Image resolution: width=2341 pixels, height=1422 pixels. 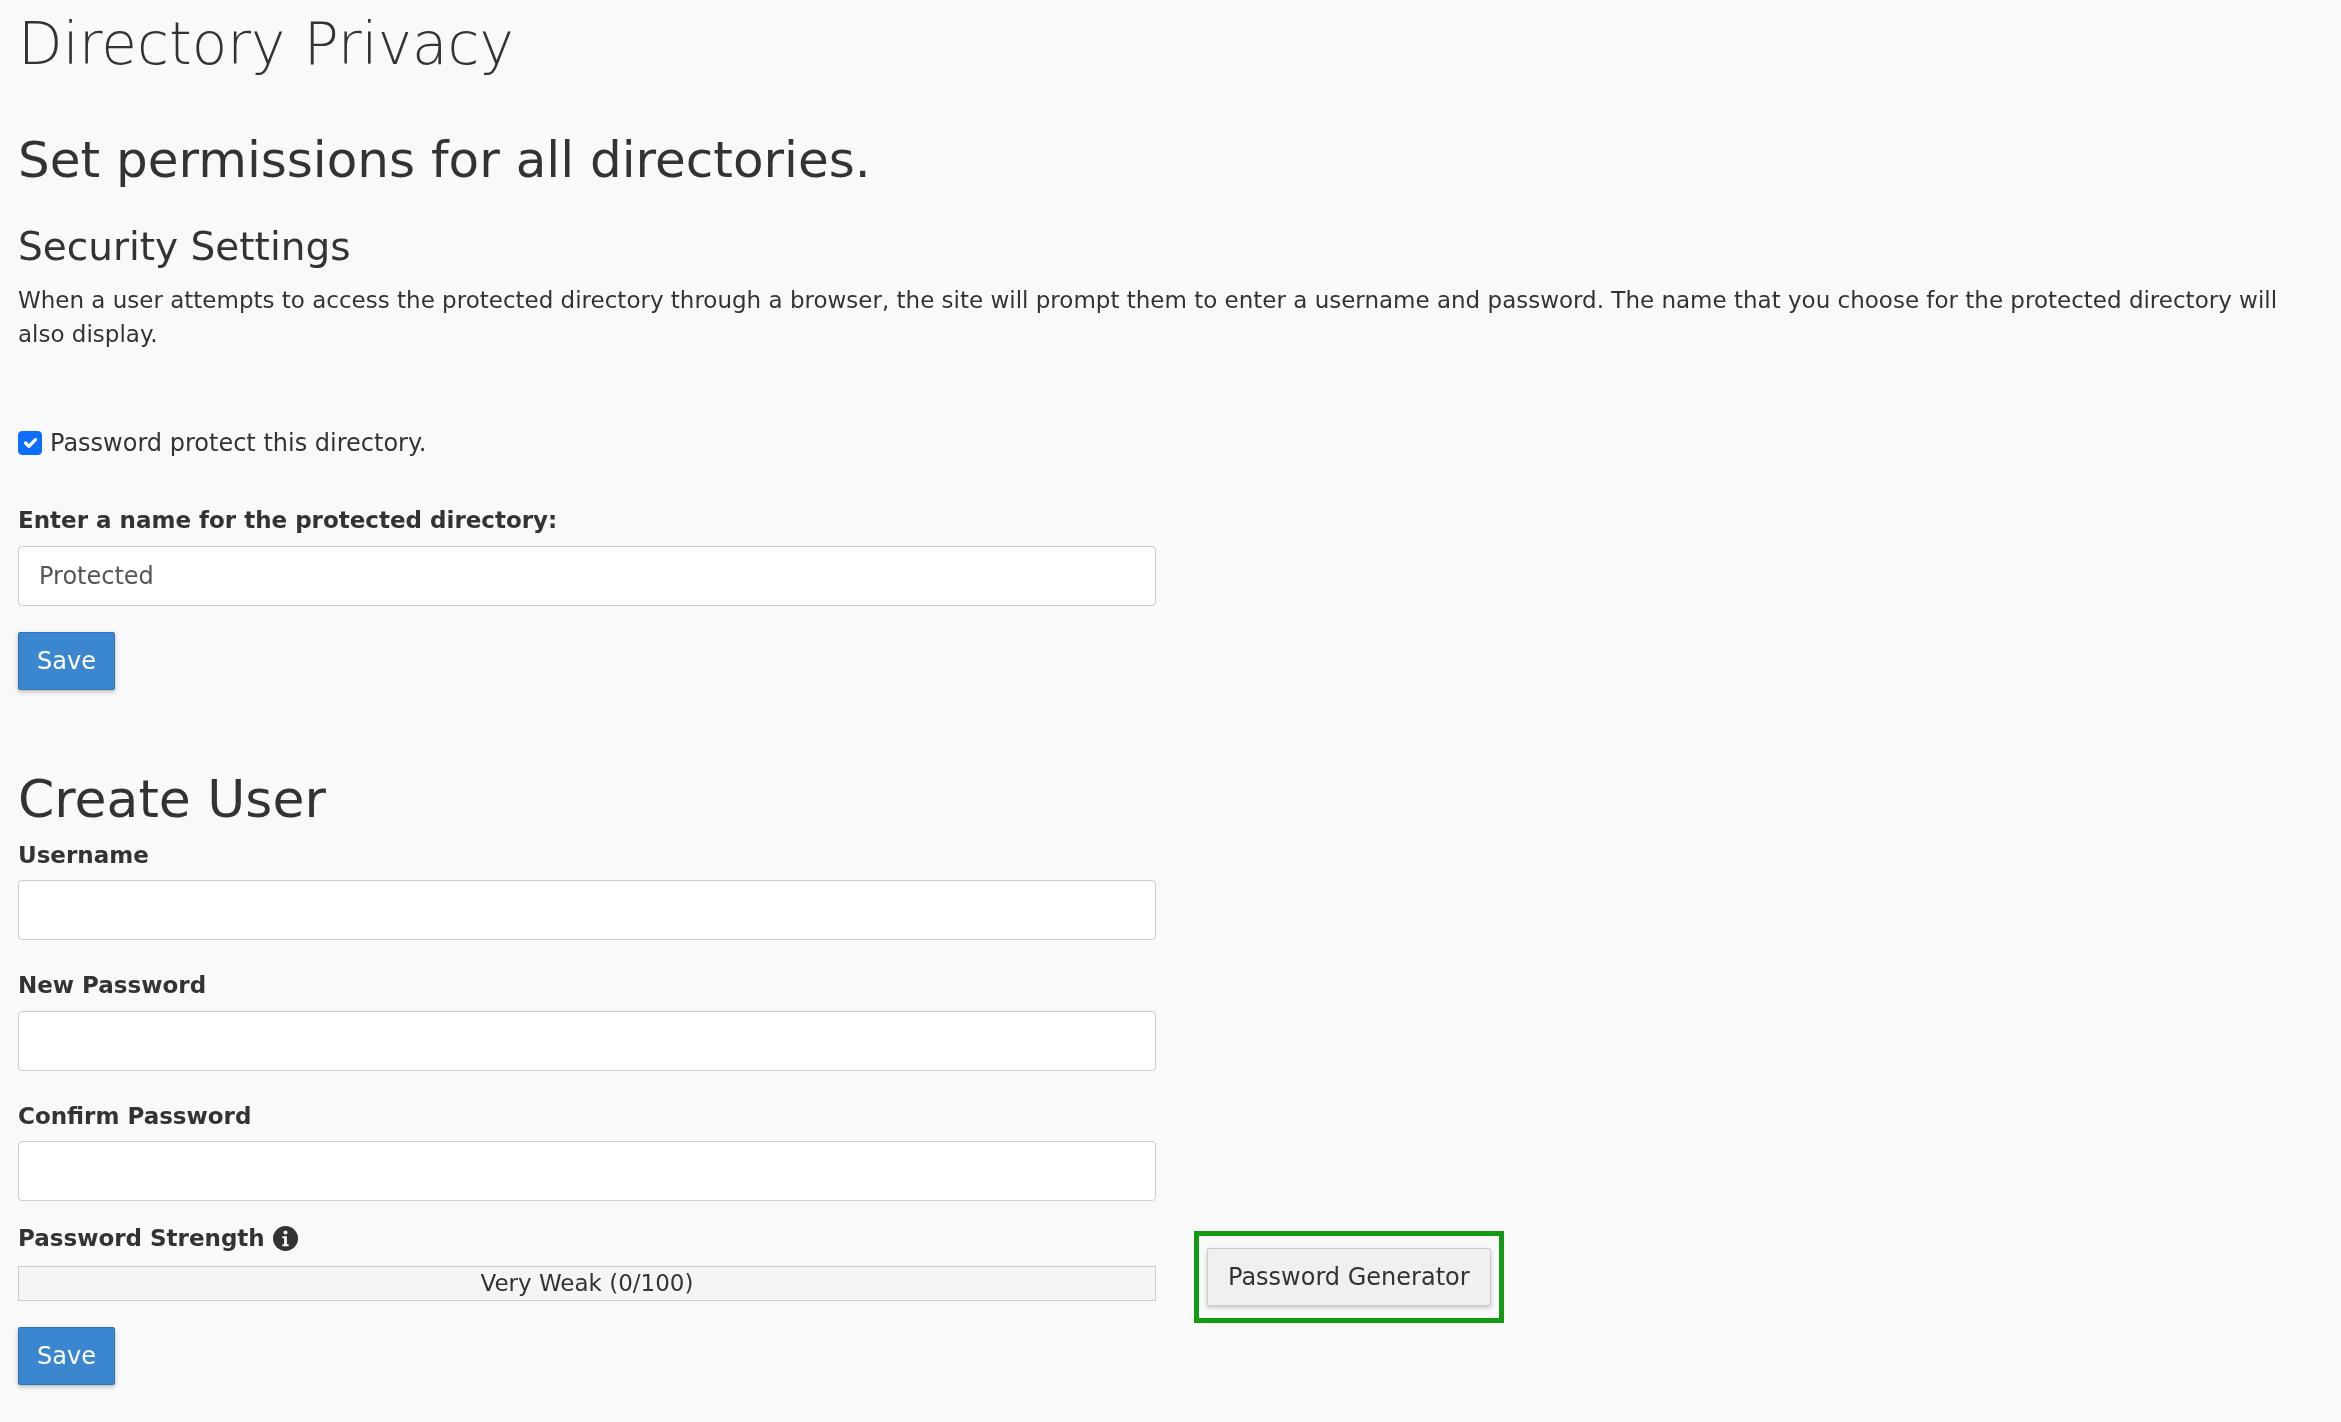 What do you see at coordinates (288, 521) in the screenshot?
I see `field-label: Enter a name for the protected directory:` at bounding box center [288, 521].